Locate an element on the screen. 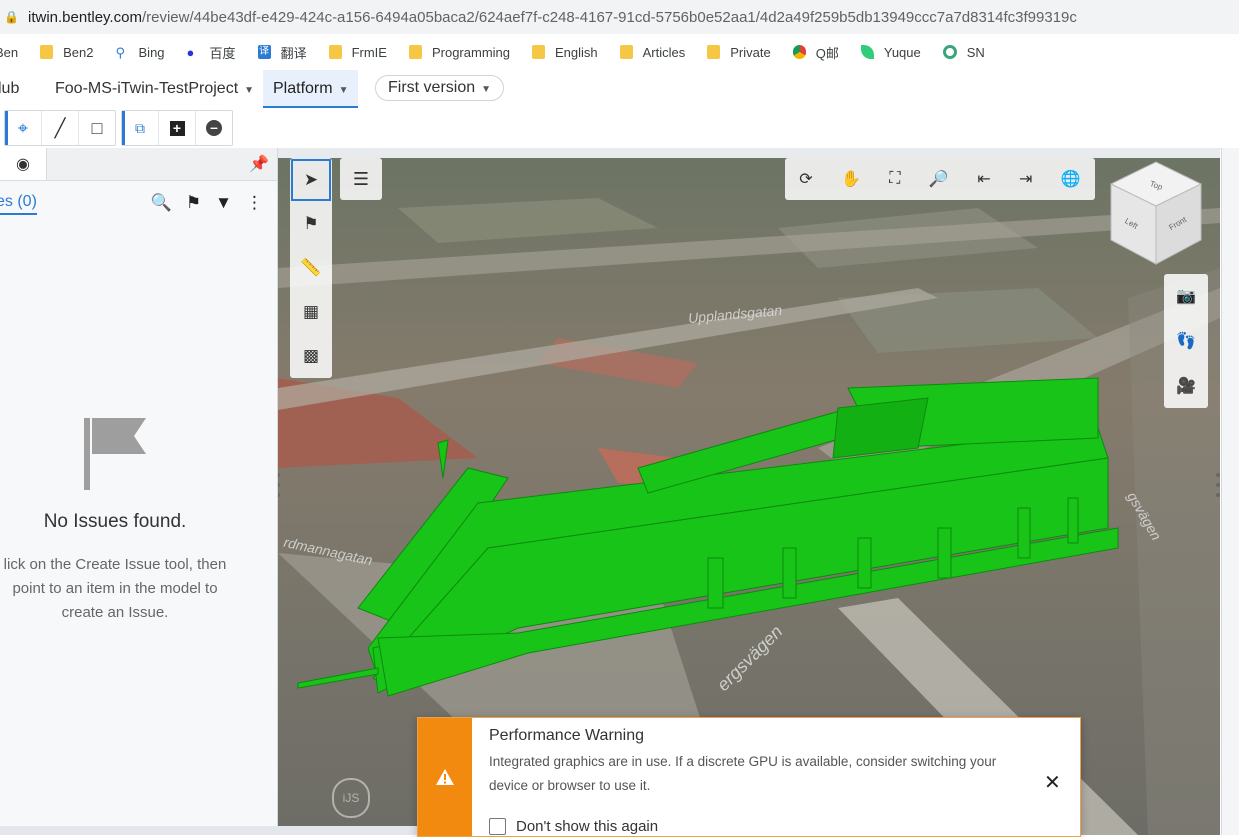 The height and width of the screenshot is (837, 1239). pin-icon: 📌 is located at coordinates (259, 164).